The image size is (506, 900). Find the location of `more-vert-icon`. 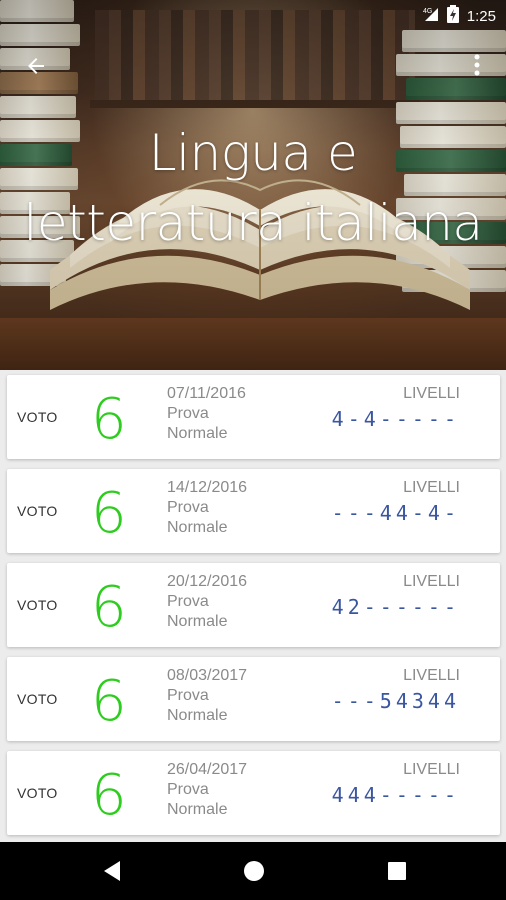

more-vert-icon is located at coordinates (477, 65).